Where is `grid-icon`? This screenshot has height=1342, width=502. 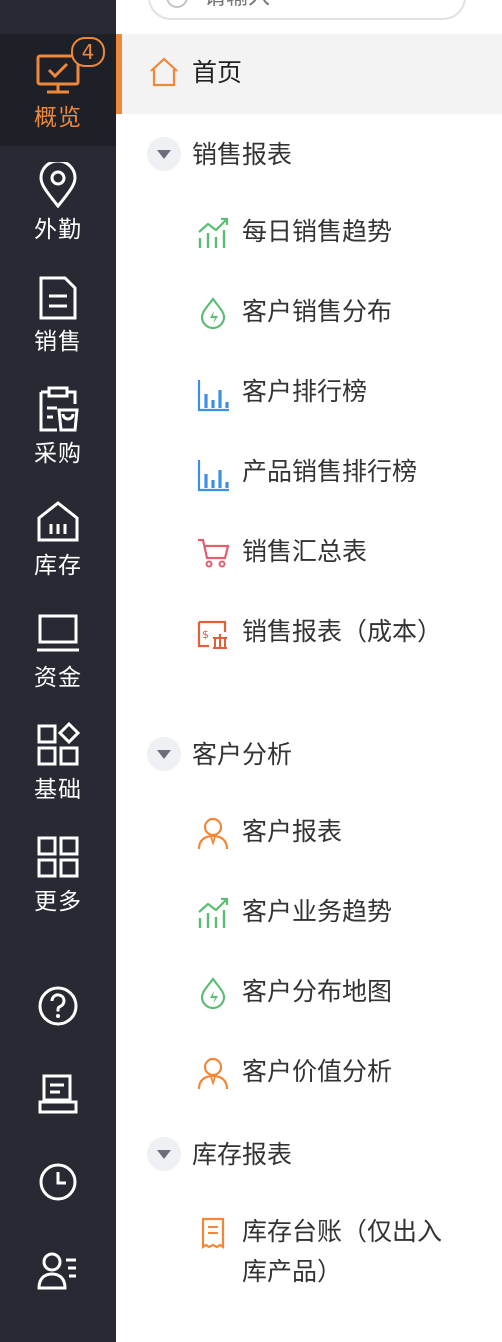
grid-icon is located at coordinates (58, 857).